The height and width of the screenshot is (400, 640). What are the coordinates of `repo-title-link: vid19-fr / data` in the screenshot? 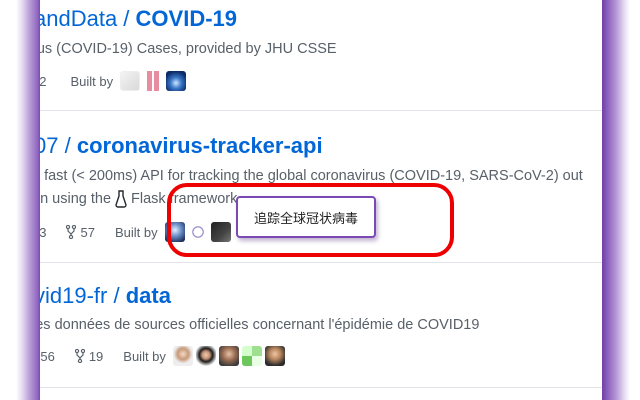 It's located at (105, 296).